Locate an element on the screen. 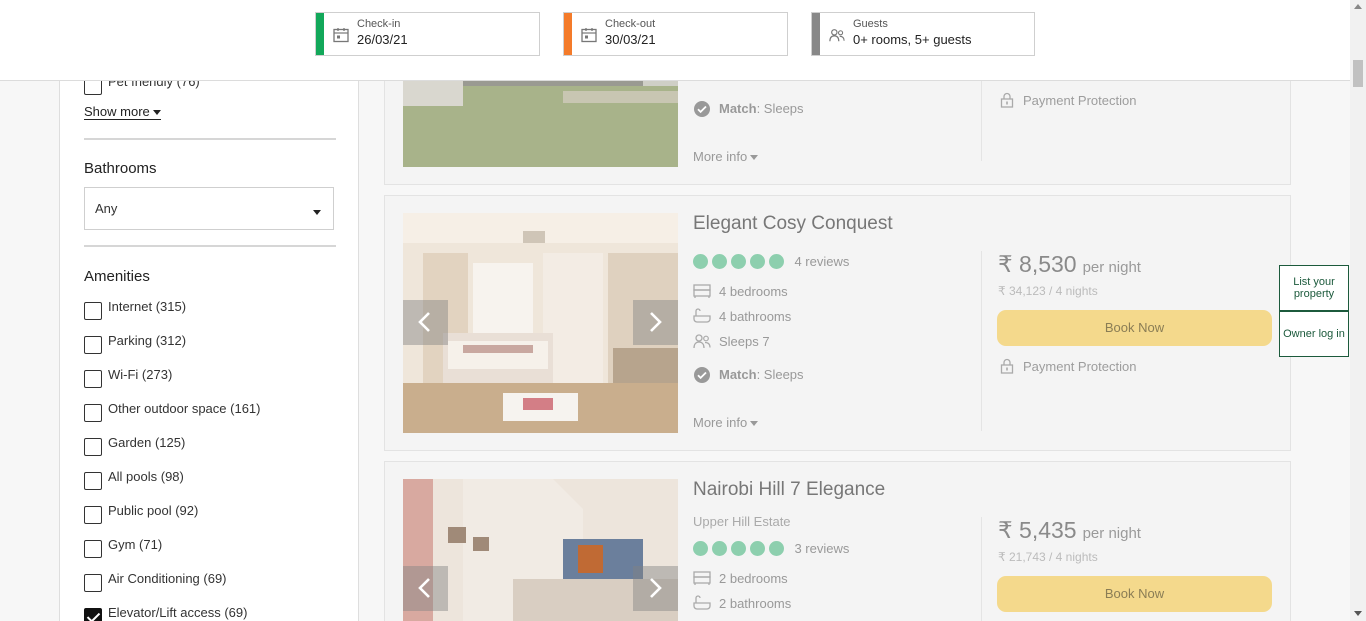  bathrooms-title: Bathrooms is located at coordinates (120, 168).